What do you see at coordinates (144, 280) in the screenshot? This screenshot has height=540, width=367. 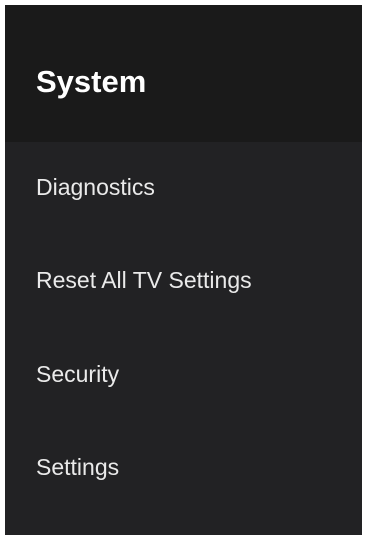 I see `menu-item-label: Reset All TV Settings` at bounding box center [144, 280].